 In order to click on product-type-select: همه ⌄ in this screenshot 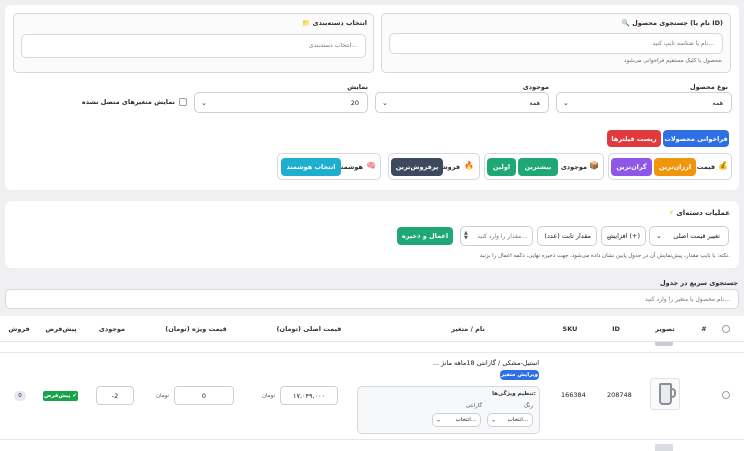, I will do `click(644, 102)`.